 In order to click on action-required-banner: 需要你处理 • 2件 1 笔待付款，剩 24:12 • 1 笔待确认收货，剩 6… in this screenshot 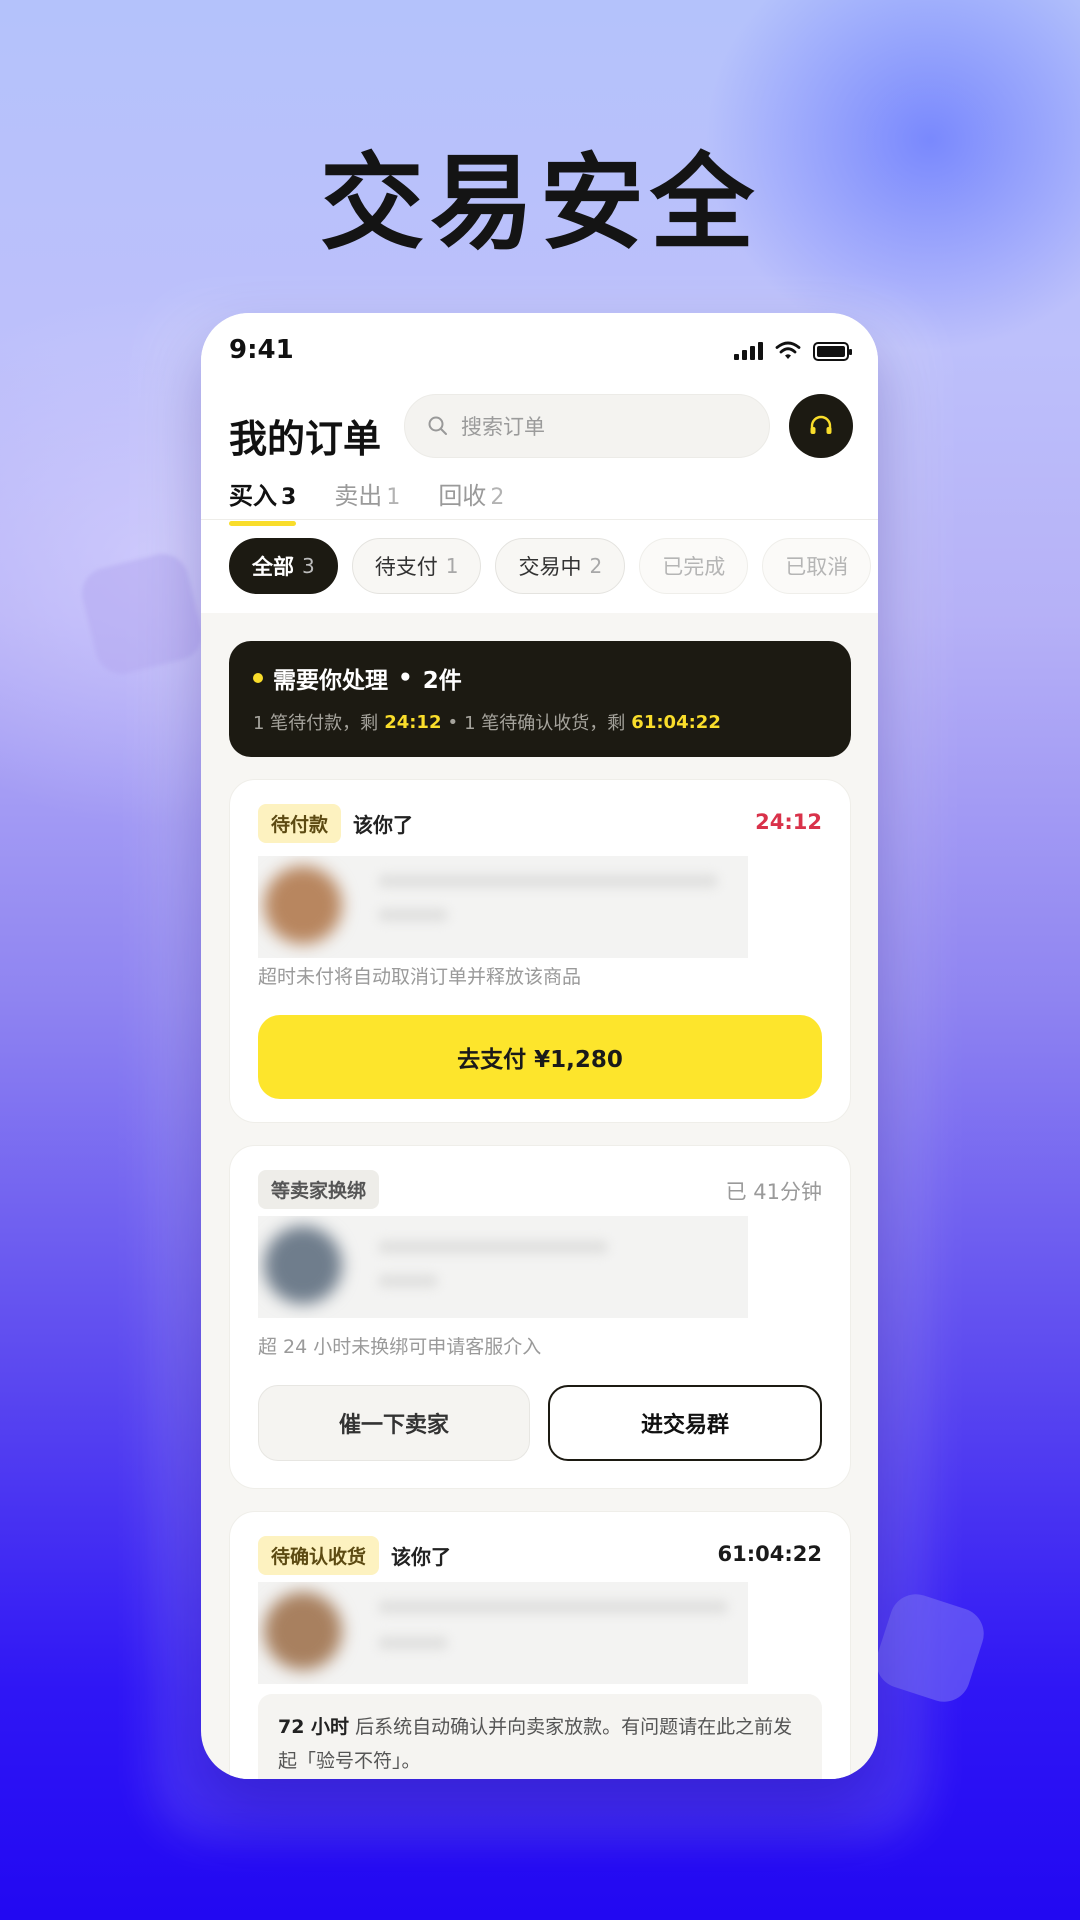, I will do `click(540, 699)`.